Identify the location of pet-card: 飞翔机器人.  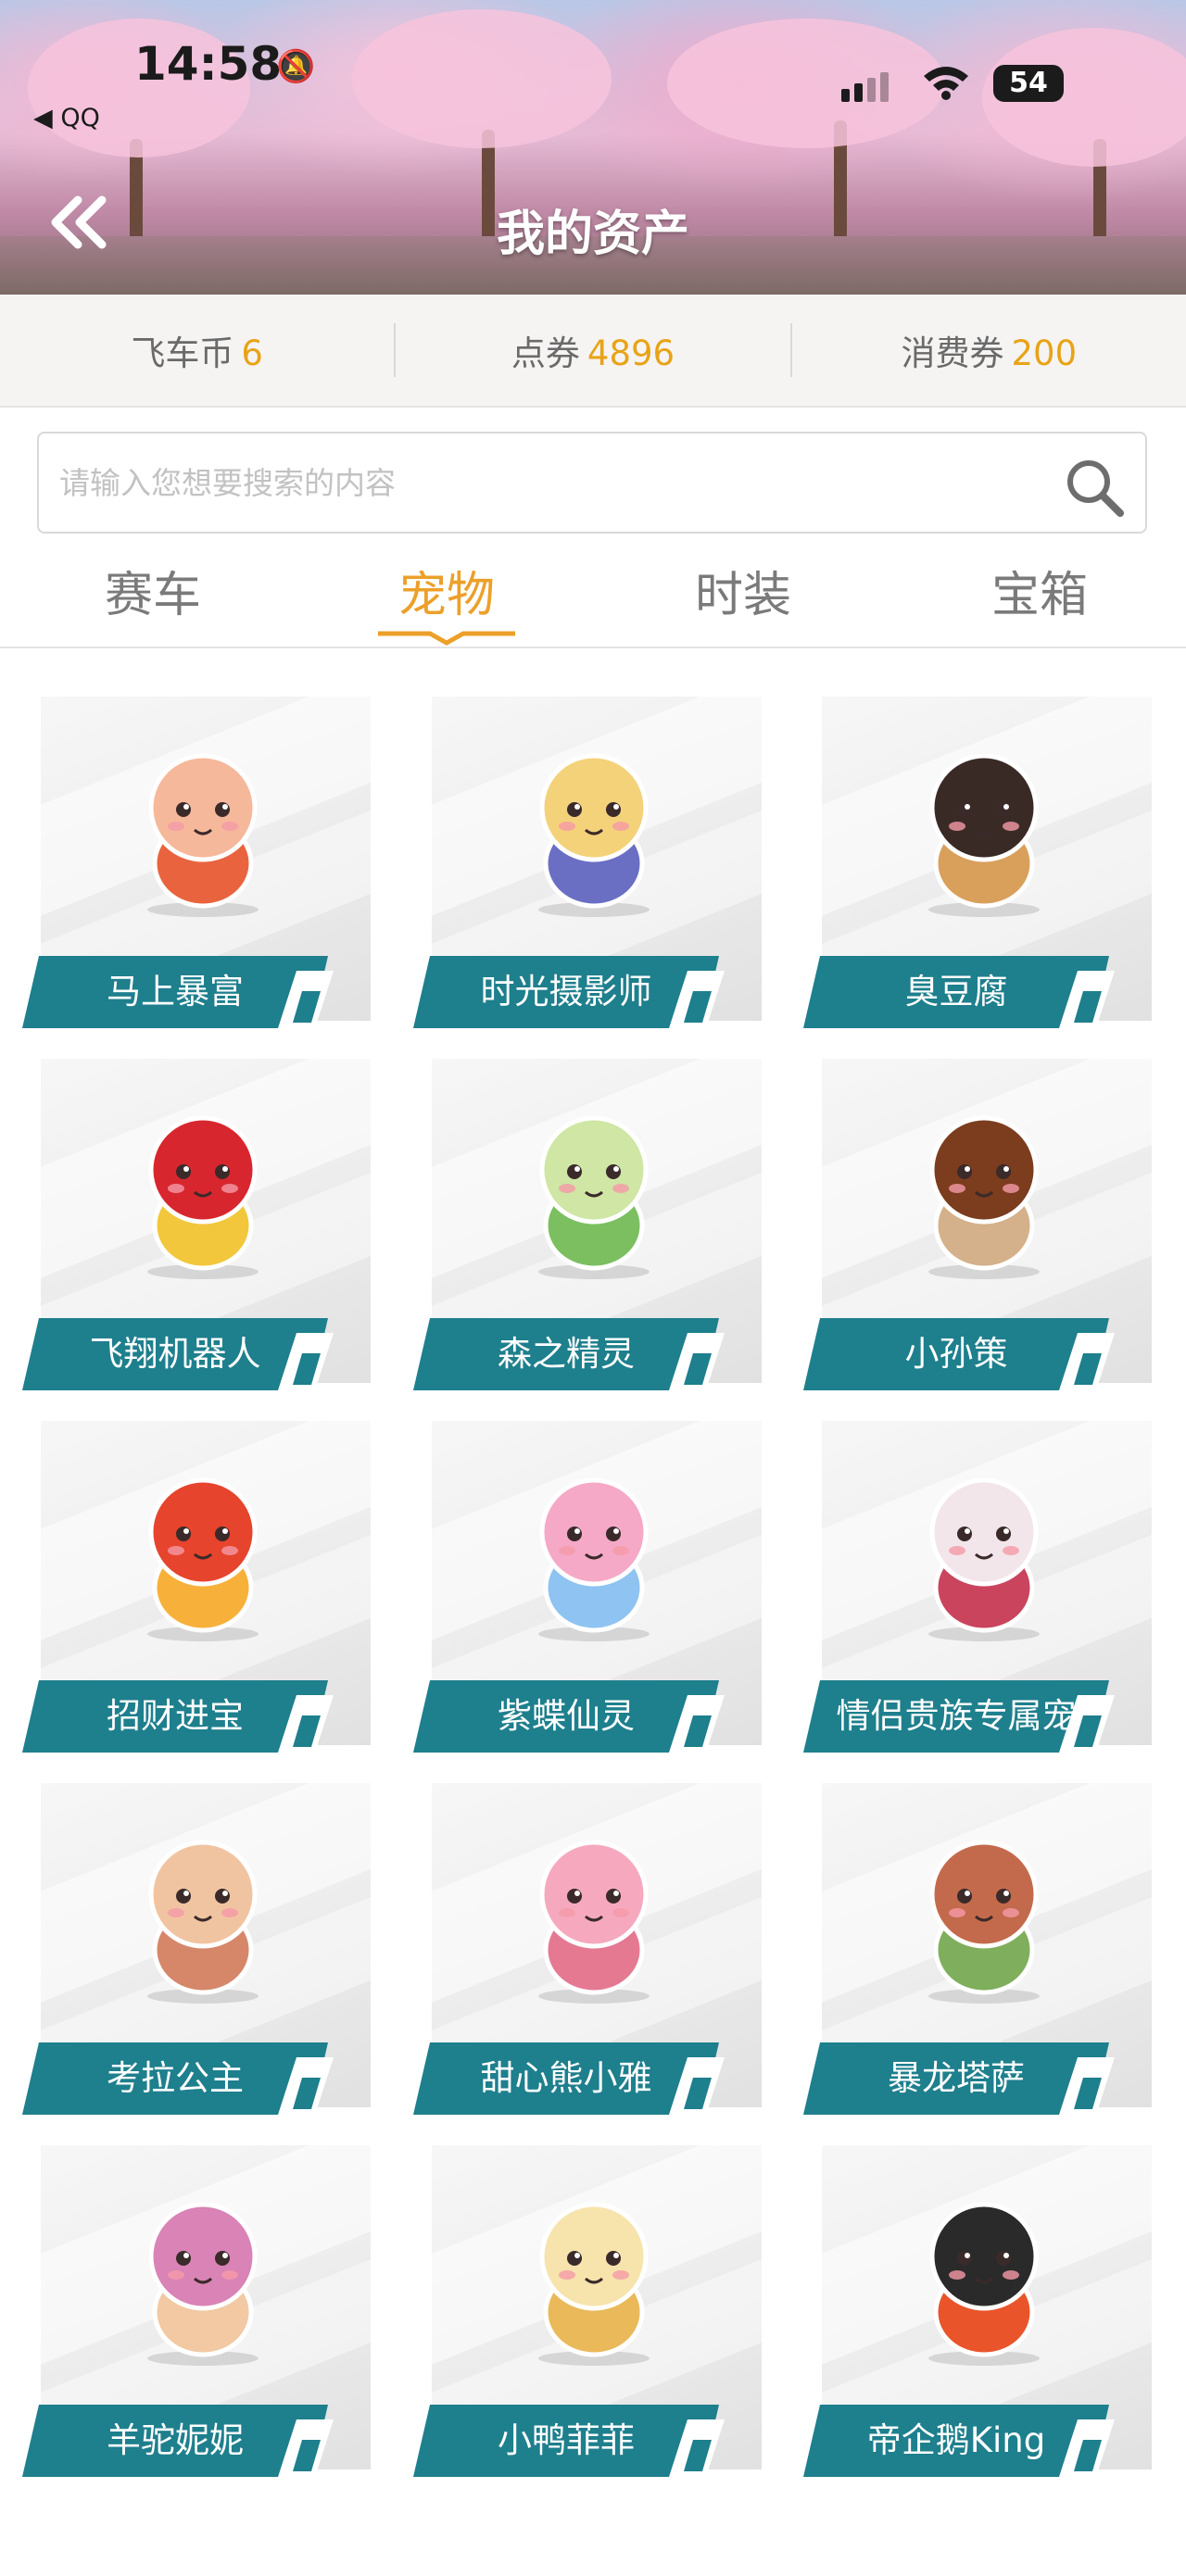
(198, 1222).